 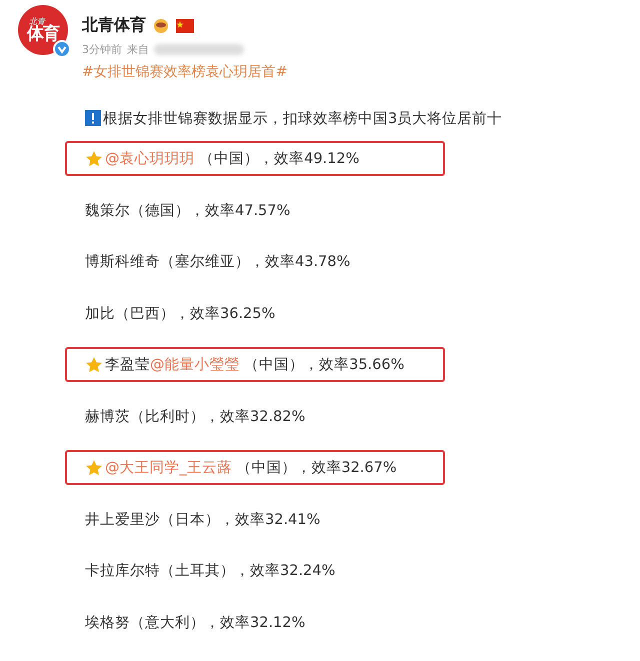 I want to click on ranking-entry: 李盈莹@能量小瑩瑩 （中国），效率35.66%, so click(x=254, y=365).